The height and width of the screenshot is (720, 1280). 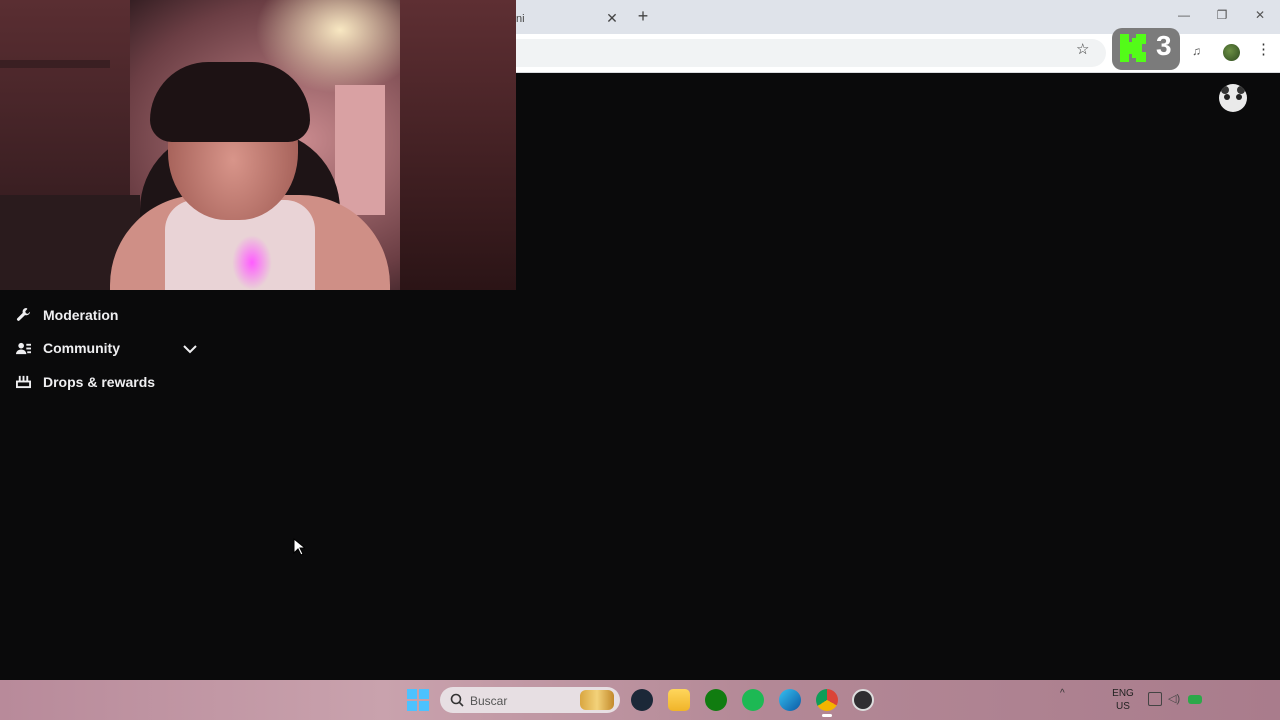 I want to click on avatar-eyes, so click(x=1233, y=97).